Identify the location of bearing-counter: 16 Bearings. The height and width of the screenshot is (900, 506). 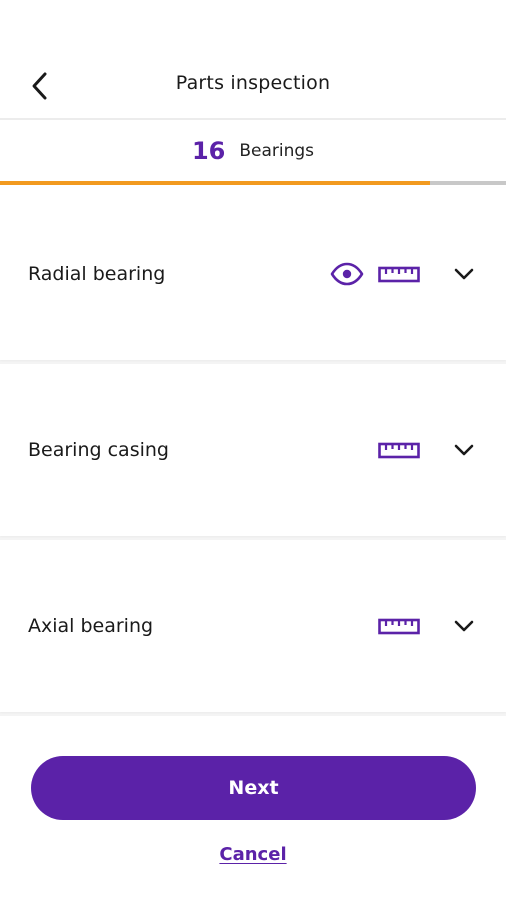
(253, 151).